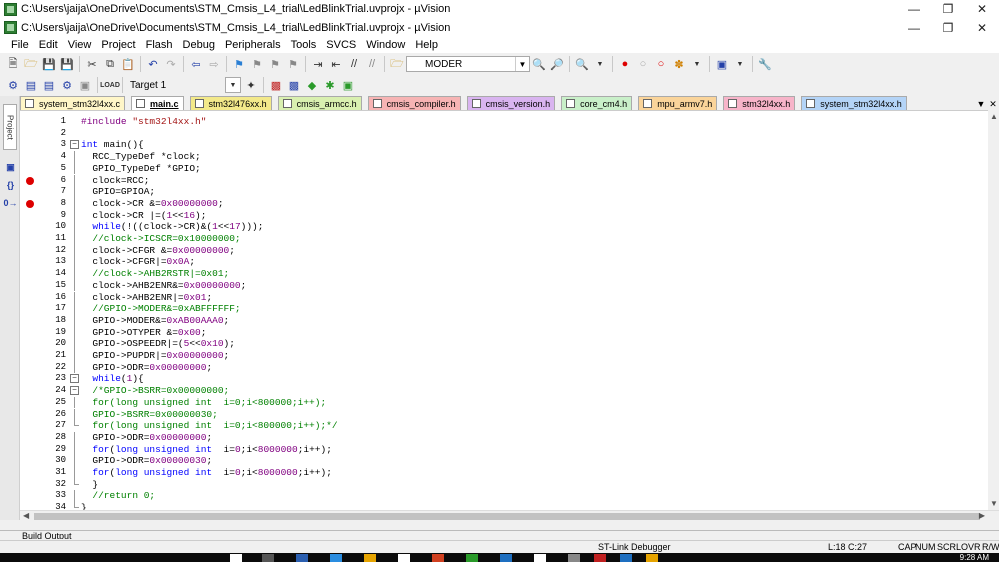 Image resolution: width=999 pixels, height=562 pixels. What do you see at coordinates (914, 9) in the screenshot?
I see `minimize-button: —` at bounding box center [914, 9].